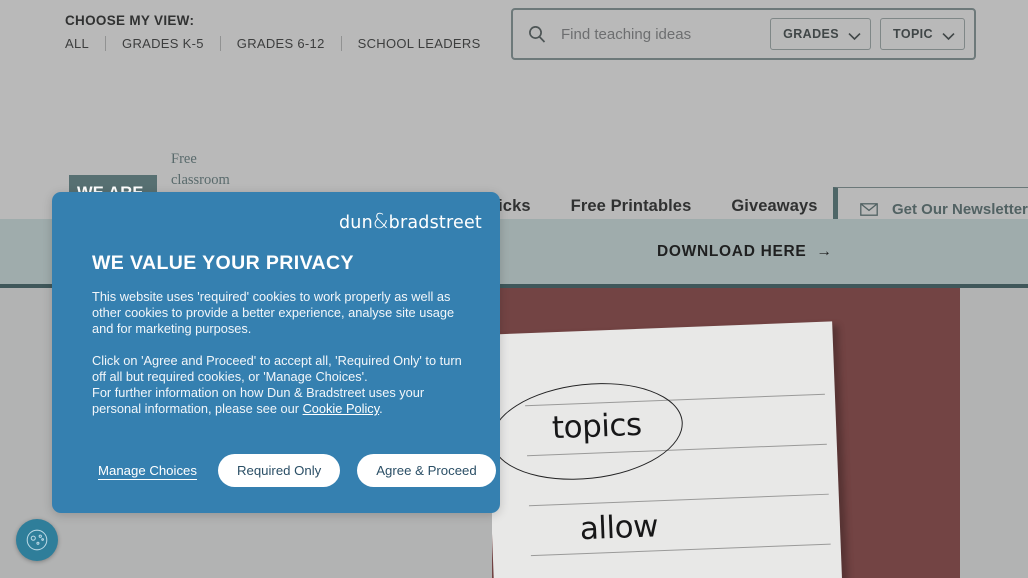 The width and height of the screenshot is (1028, 578). Describe the element at coordinates (960, 209) in the screenshot. I see `newsletter-label: Get Our Newsletter` at that location.